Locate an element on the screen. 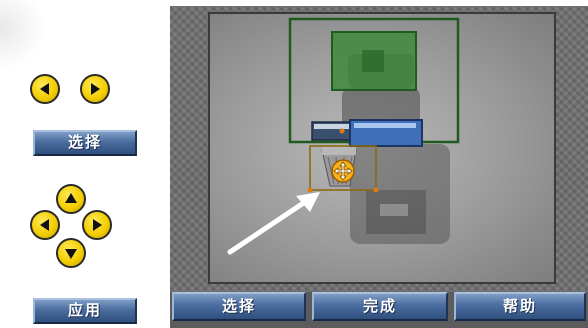 Image resolution: width=588 pixels, height=328 pixels. right-arrow-button is located at coordinates (95, 89).